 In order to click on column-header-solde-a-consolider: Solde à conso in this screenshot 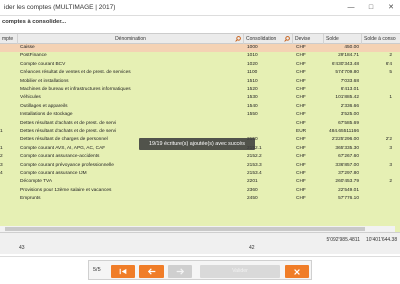, I will do `click(381, 39)`.